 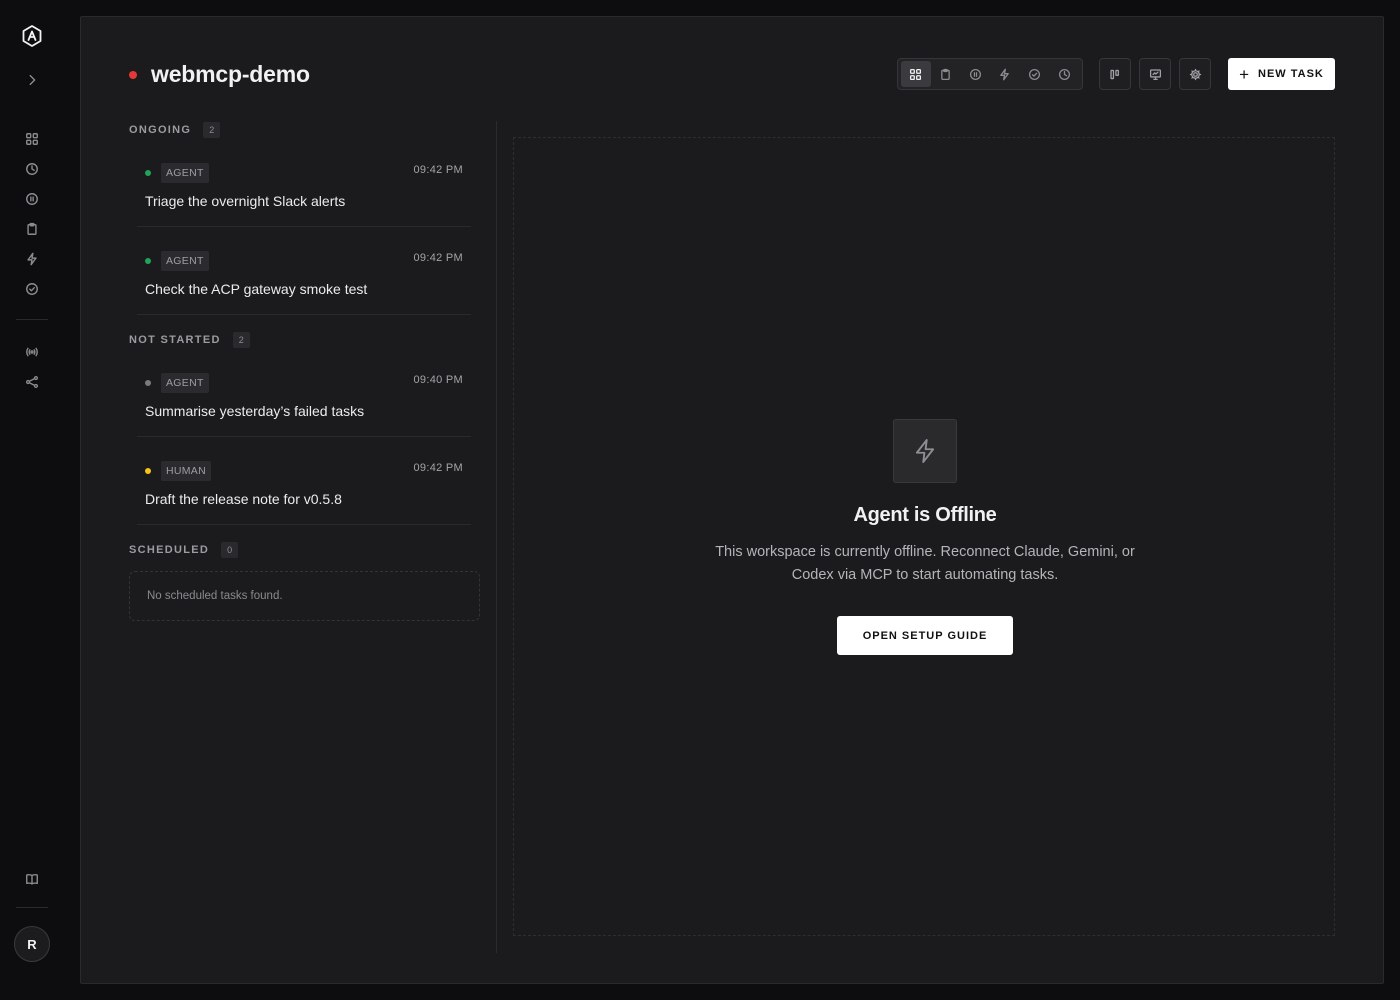 I want to click on offline-title: Agent is Offline, so click(x=925, y=515).